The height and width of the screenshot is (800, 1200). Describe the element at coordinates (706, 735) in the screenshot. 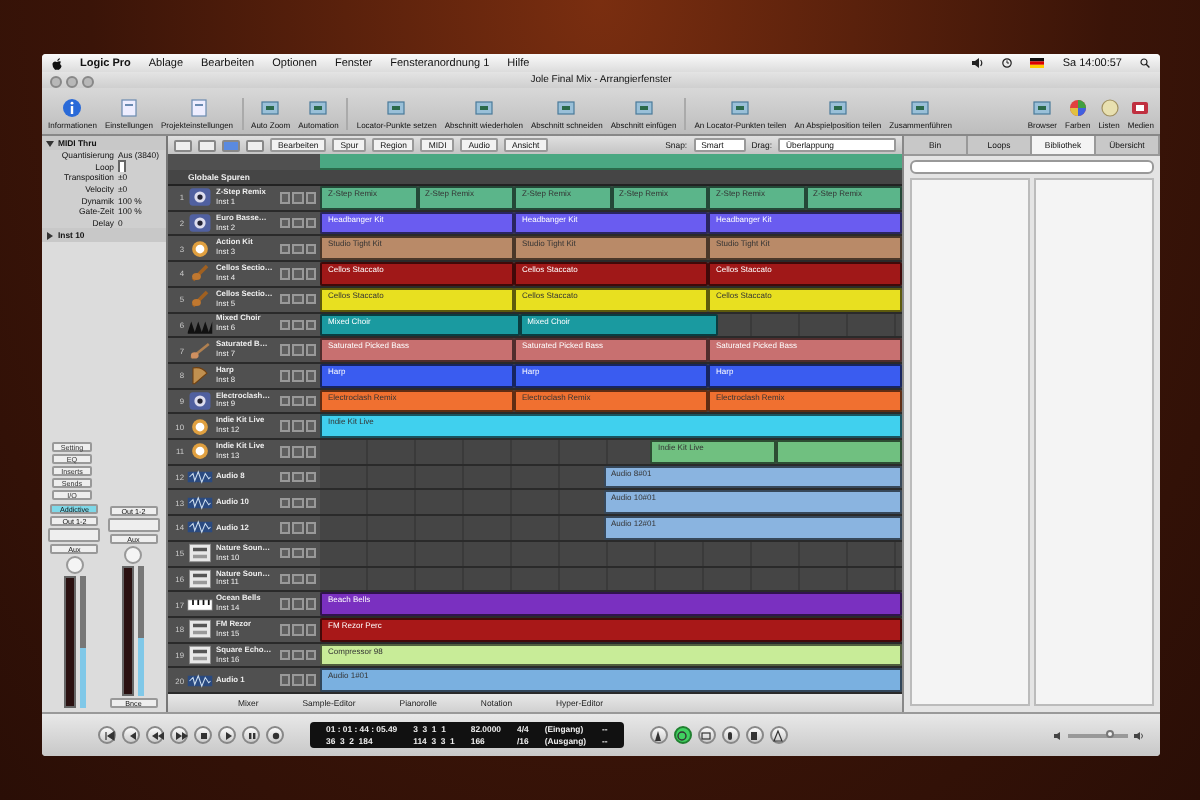

I see `replace-icon` at that location.